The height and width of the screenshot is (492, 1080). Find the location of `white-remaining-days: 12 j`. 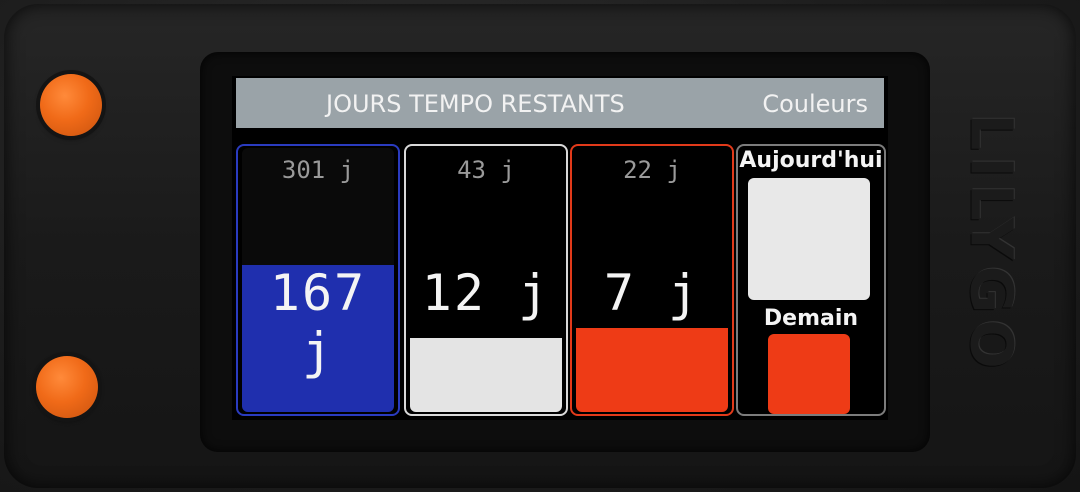

white-remaining-days: 12 j is located at coordinates (486, 293).